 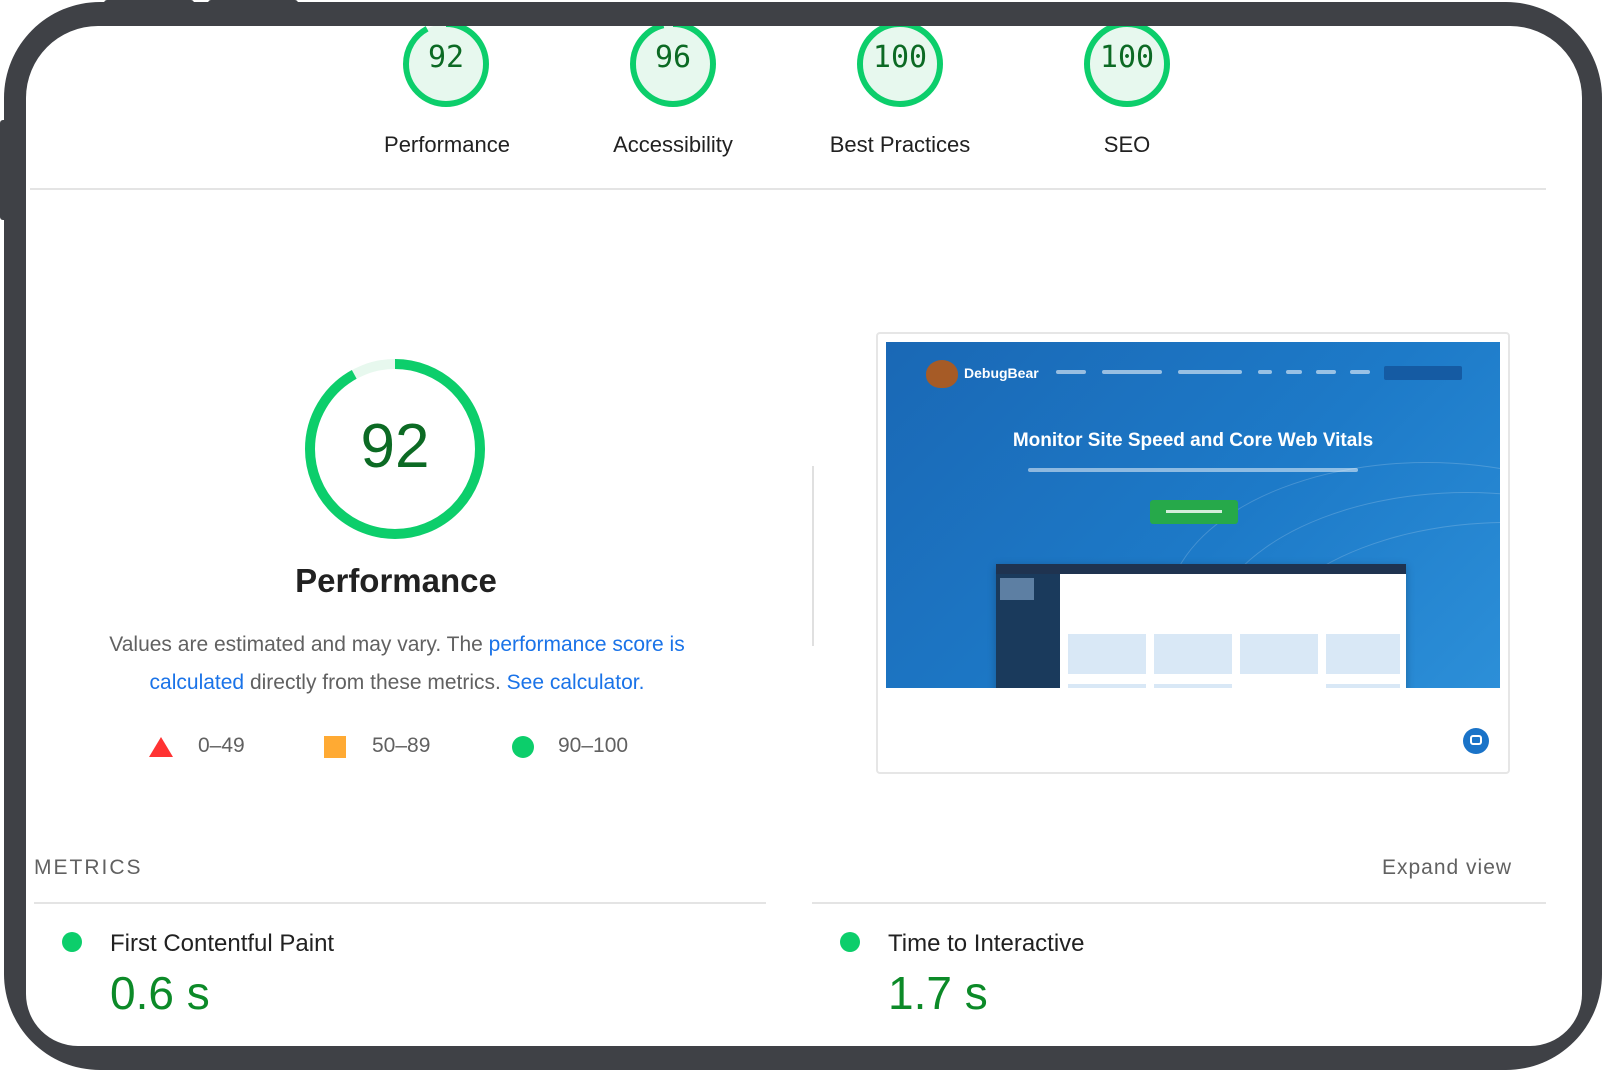 I want to click on metric-value: 0.6 s, so click(x=160, y=993).